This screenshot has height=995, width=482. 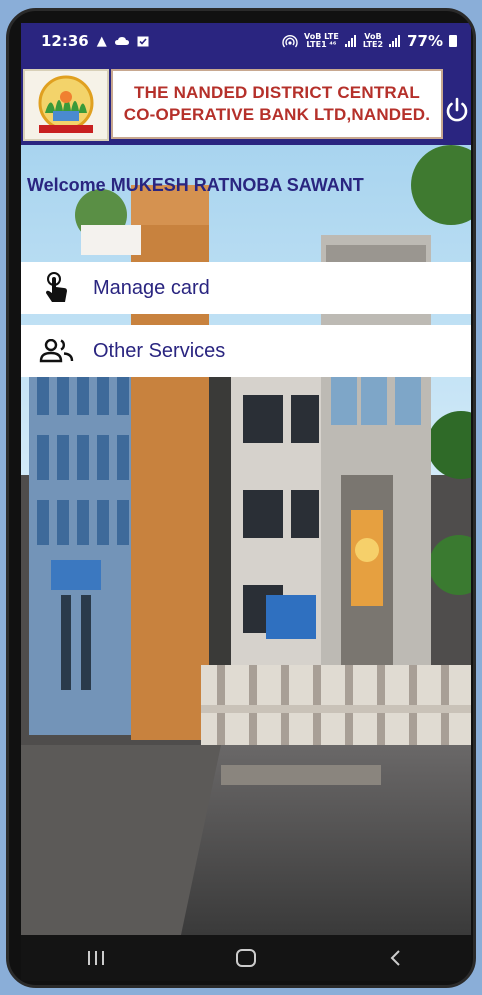 I want to click on sim1-network-label: VoB LTE LTE1 ⁴⁶, so click(x=321, y=40).